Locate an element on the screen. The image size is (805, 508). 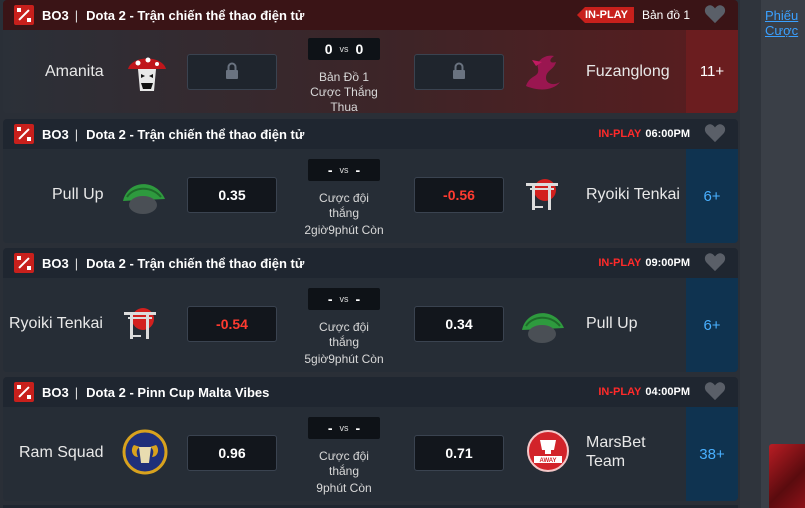
market-line-3: Thua is located at coordinates (344, 106).